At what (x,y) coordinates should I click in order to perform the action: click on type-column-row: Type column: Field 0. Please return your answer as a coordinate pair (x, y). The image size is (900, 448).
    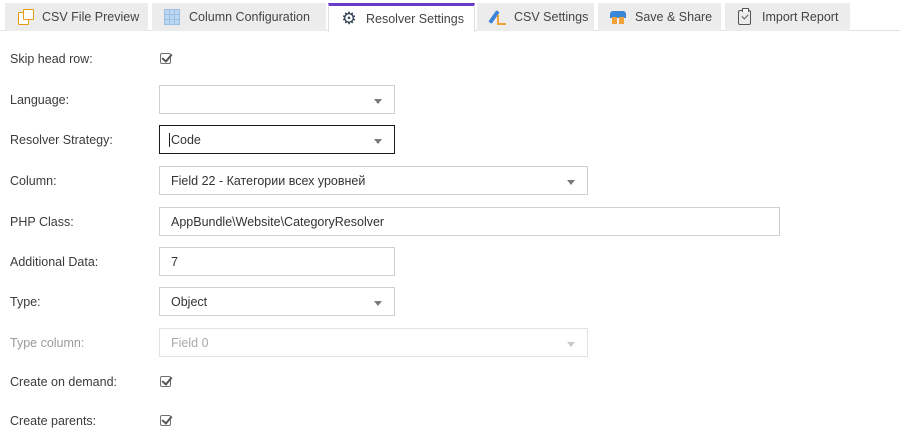
    Looking at the image, I should click on (450, 343).